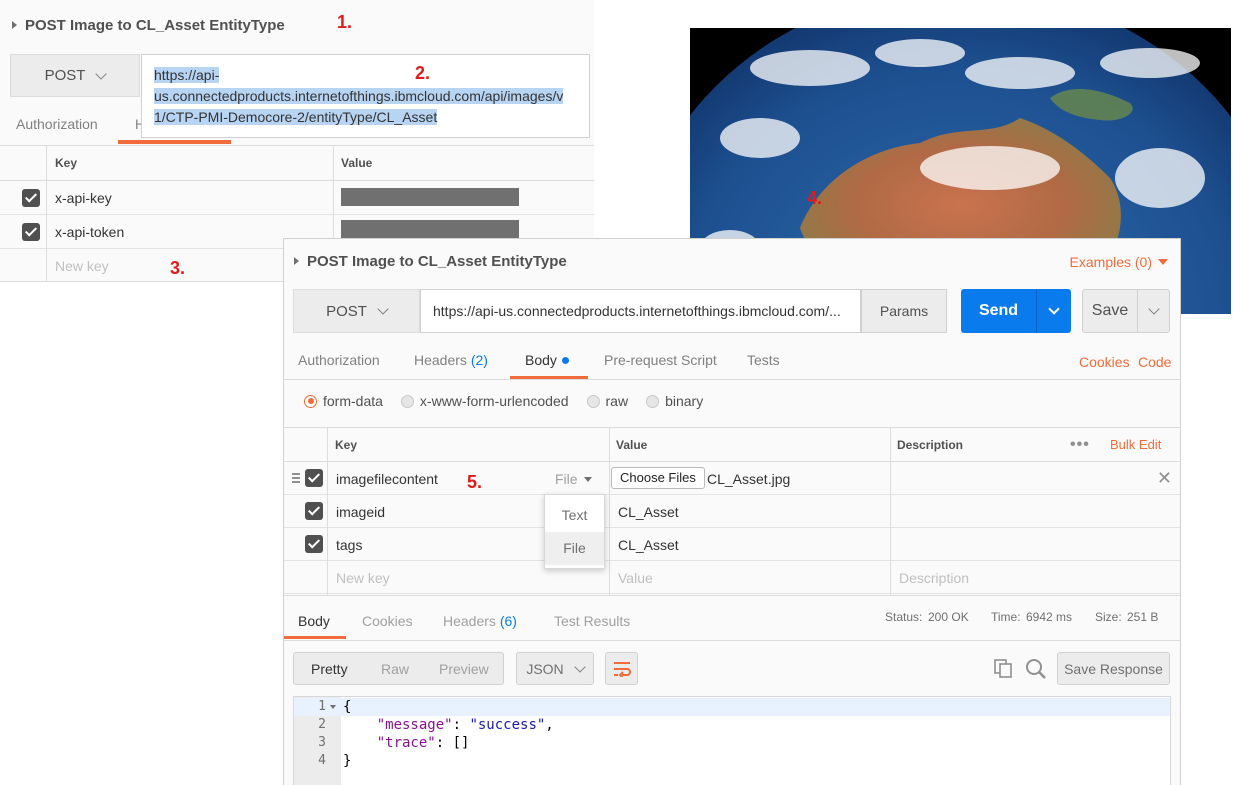 This screenshot has height=785, width=1233. What do you see at coordinates (632, 445) in the screenshot?
I see `col-value: Value` at bounding box center [632, 445].